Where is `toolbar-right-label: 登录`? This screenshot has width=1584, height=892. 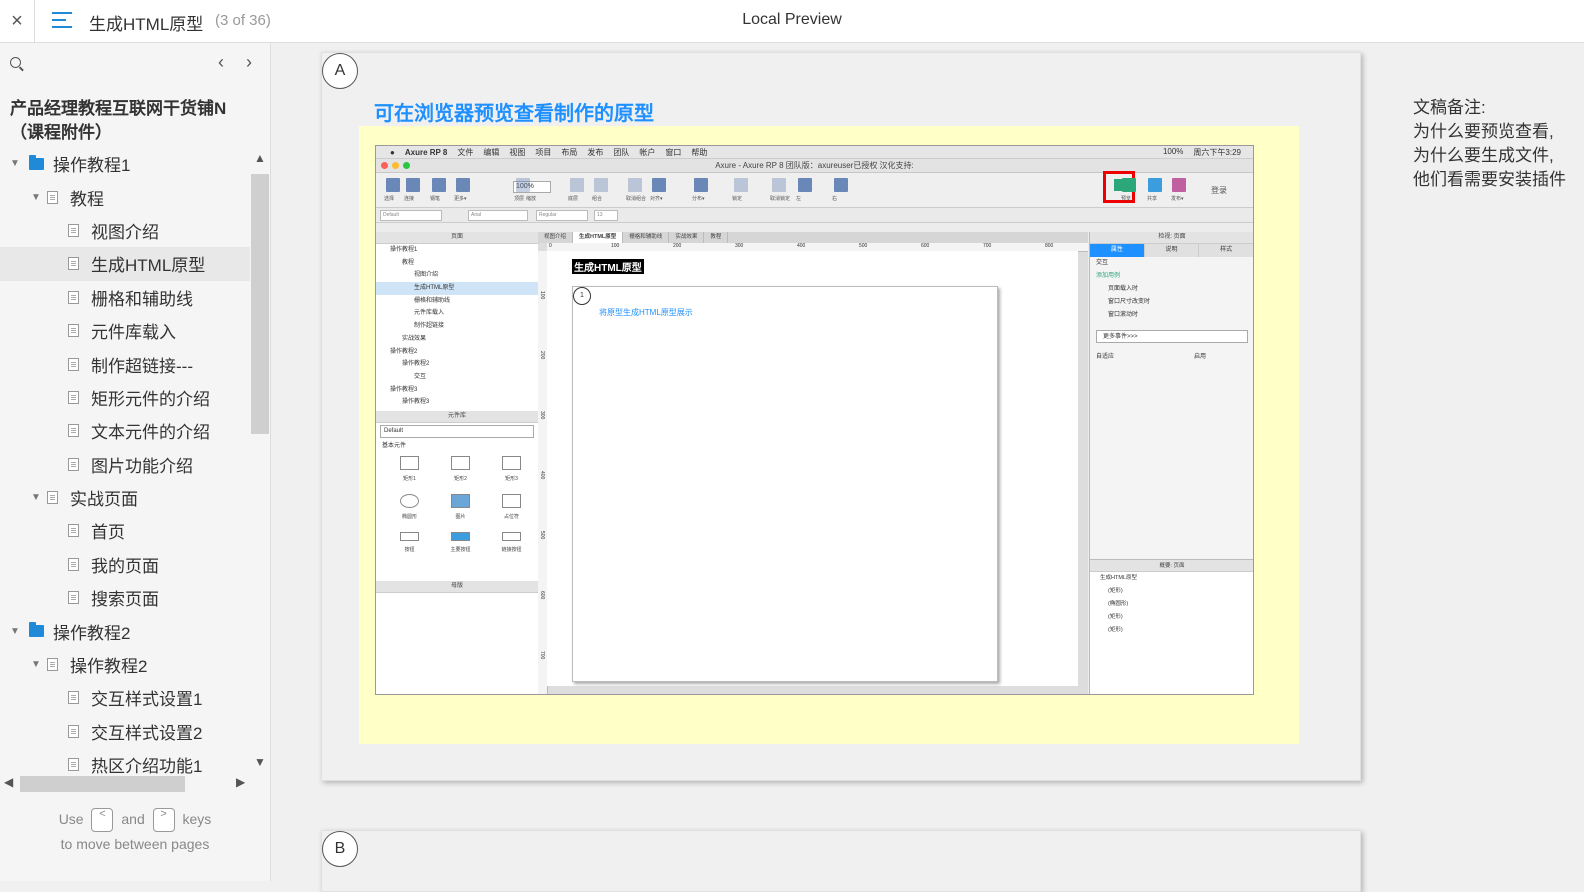
toolbar-right-label: 登录 is located at coordinates (1219, 190).